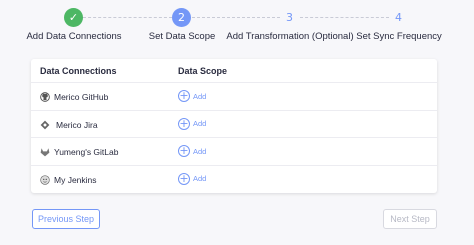 This screenshot has width=474, height=245. What do you see at coordinates (45, 125) in the screenshot?
I see `jira-icon` at bounding box center [45, 125].